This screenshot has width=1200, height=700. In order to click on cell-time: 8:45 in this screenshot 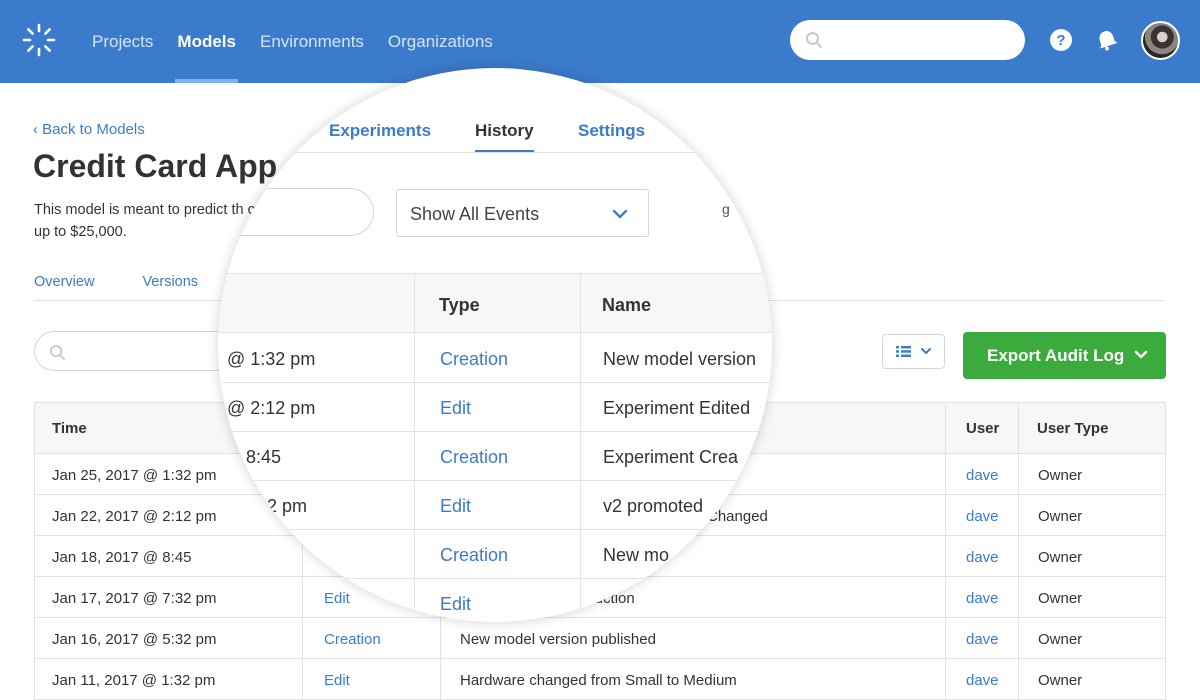, I will do `click(264, 457)`.